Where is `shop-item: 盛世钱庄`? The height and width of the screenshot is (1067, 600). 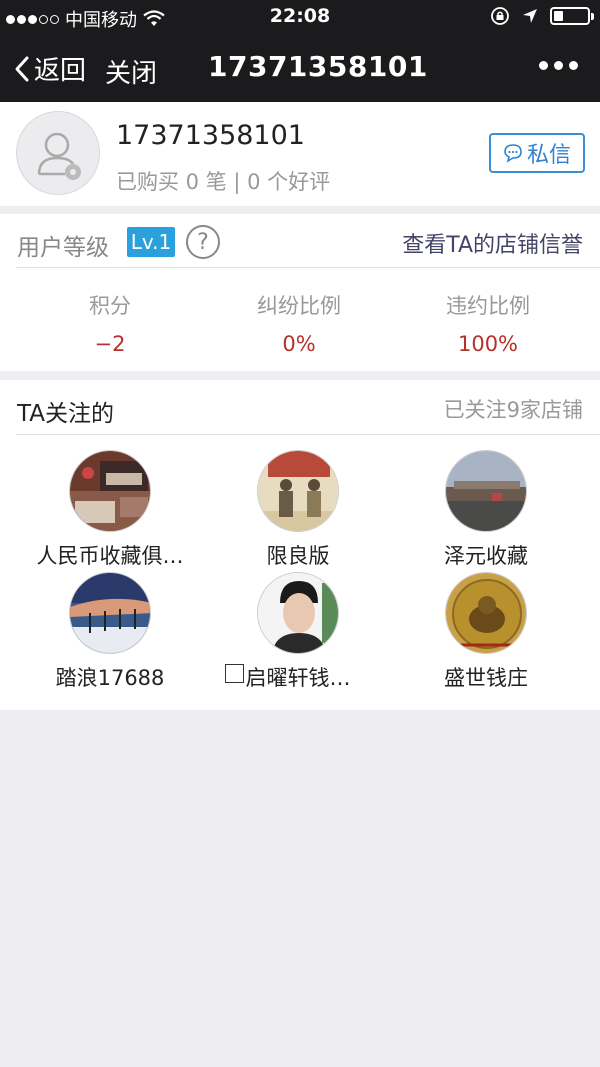
shop-item: 盛世钱庄 is located at coordinates (486, 632).